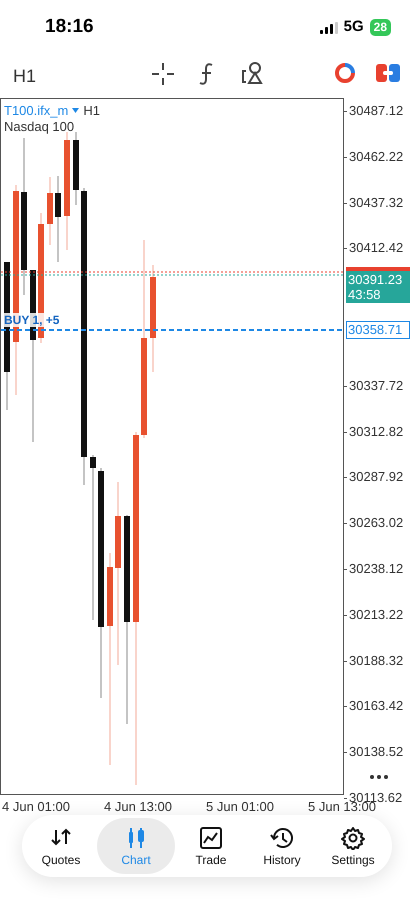 The height and width of the screenshot is (901, 416). What do you see at coordinates (211, 838) in the screenshot?
I see `line-chart-icon` at bounding box center [211, 838].